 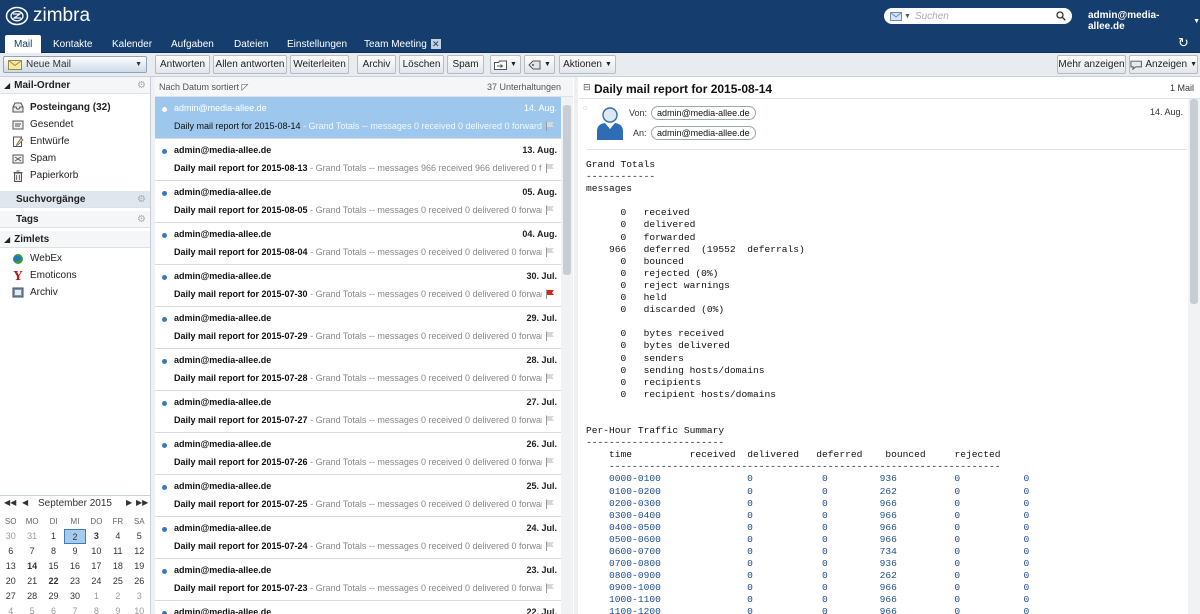 What do you see at coordinates (142, 502) in the screenshot?
I see `next-year-icon: ▶▶` at bounding box center [142, 502].